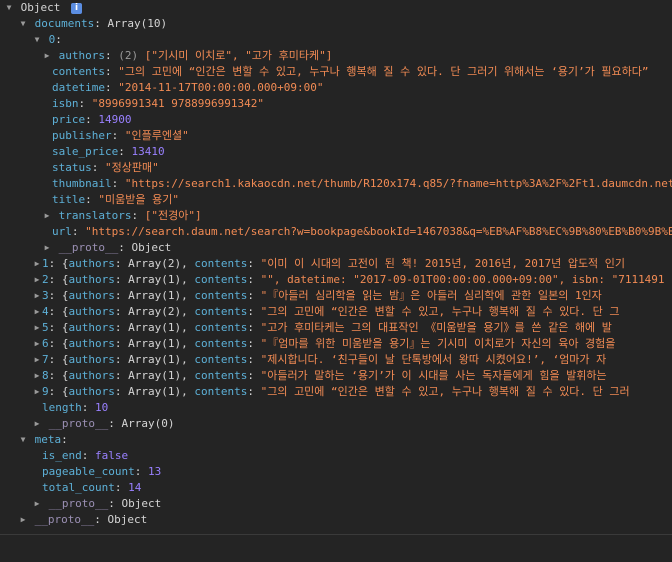 The height and width of the screenshot is (562, 672). Describe the element at coordinates (115, 119) in the screenshot. I see `price-value: 14900` at that location.